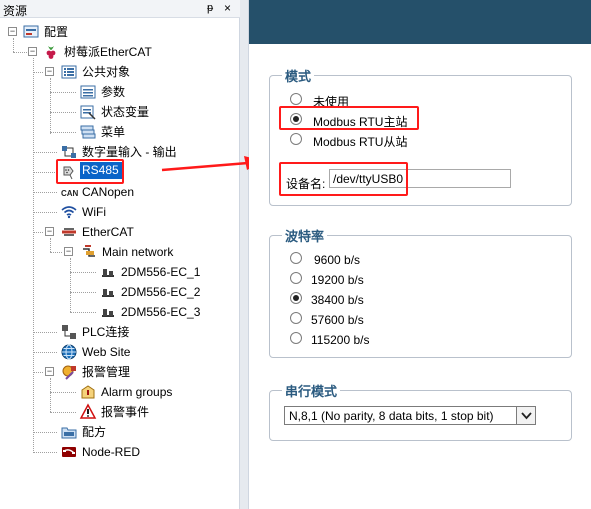 The height and width of the screenshot is (509, 591). I want to click on dropdown-button, so click(525, 415).